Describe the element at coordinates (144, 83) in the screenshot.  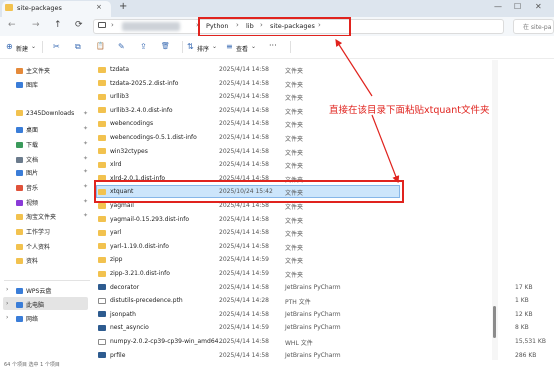
I see `file-name: tzdata-2025.2.dist-info` at that location.